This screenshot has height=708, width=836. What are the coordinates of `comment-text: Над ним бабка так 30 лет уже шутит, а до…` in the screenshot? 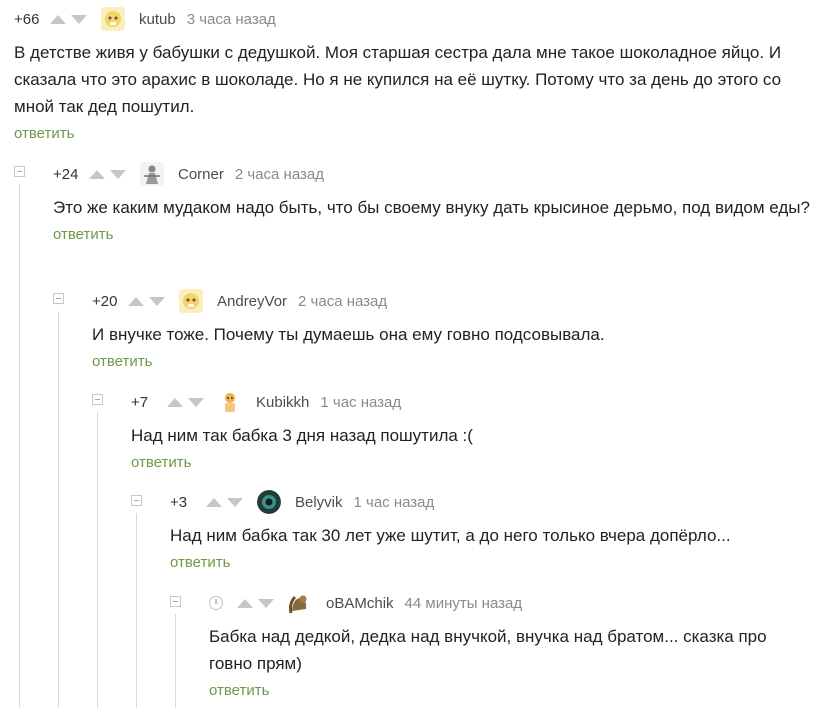 It's located at (450, 535).